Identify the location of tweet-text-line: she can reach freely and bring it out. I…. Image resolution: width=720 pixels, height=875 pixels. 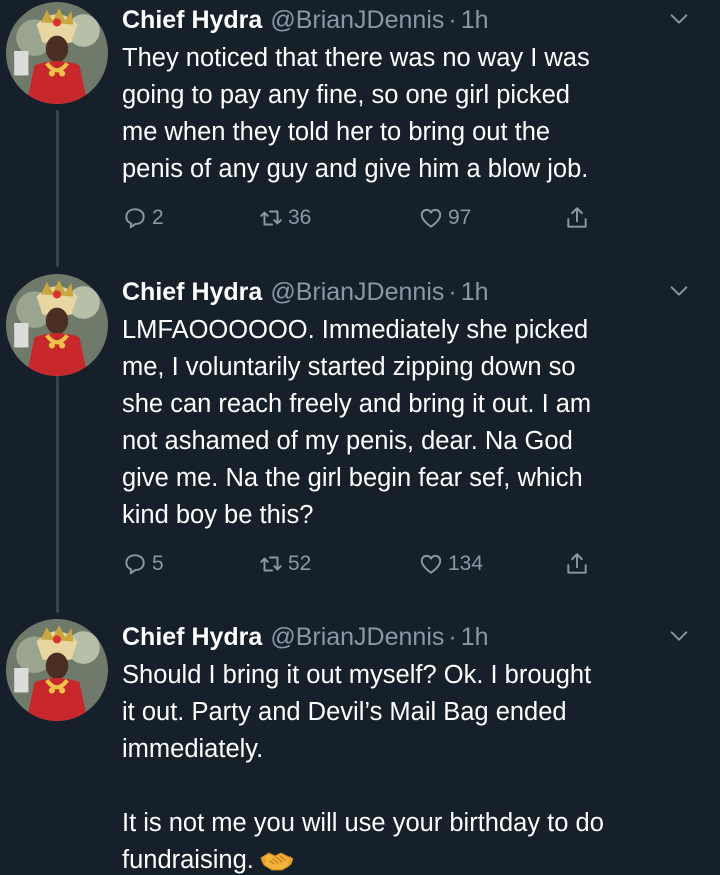
(357, 404).